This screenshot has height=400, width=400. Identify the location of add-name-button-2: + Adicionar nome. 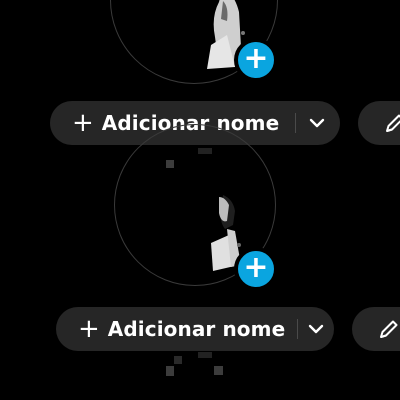
(195, 329).